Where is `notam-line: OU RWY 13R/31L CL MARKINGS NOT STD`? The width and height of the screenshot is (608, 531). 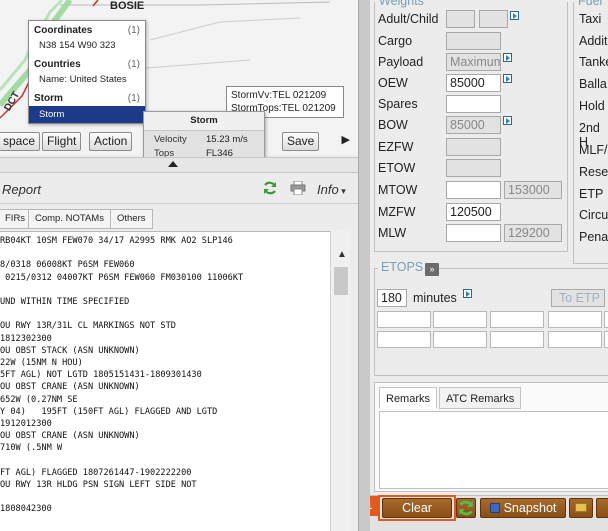
notam-line: OU RWY 13R/31L CL MARKINGS NOT STD is located at coordinates (88, 326).